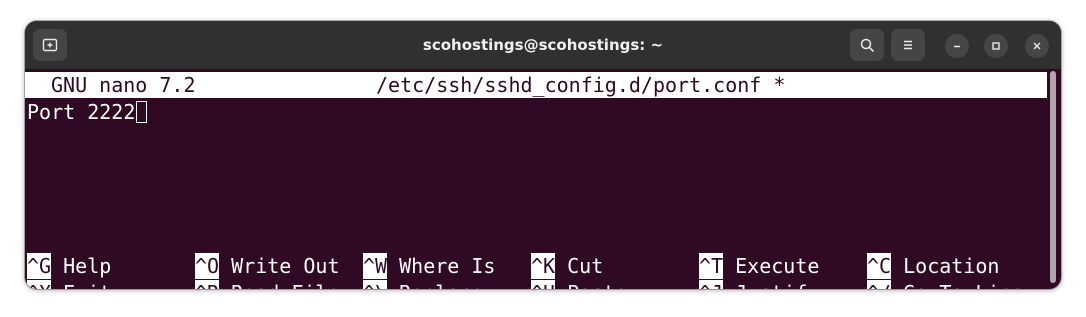 This screenshot has width=1086, height=317. I want to click on close-button, so click(1037, 46).